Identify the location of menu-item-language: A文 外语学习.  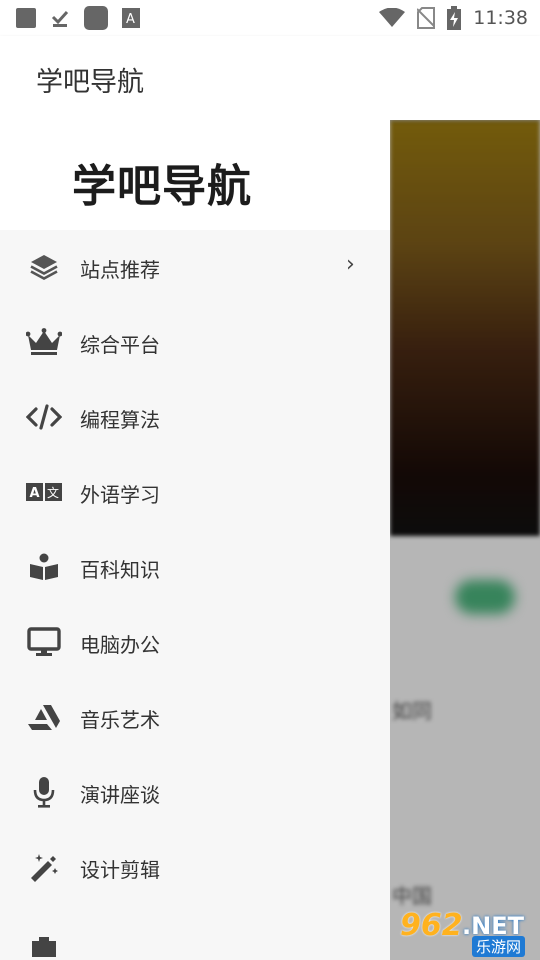
(195, 492).